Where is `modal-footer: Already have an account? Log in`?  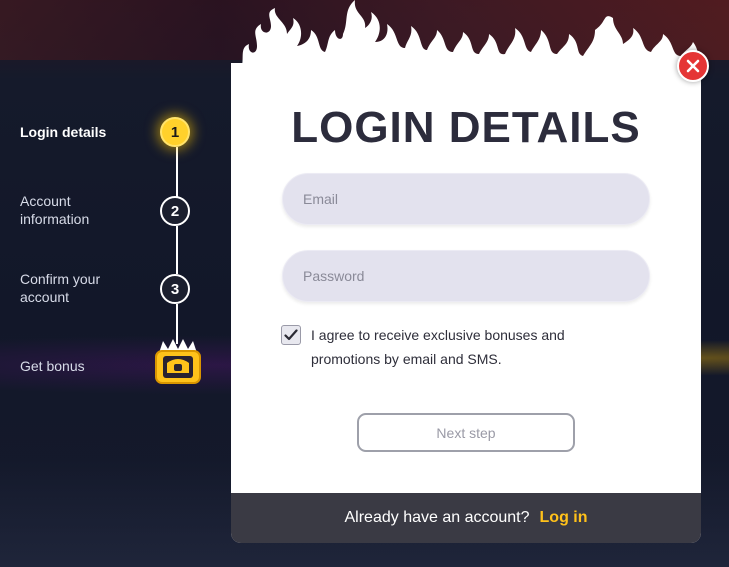 modal-footer: Already have an account? Log in is located at coordinates (466, 518).